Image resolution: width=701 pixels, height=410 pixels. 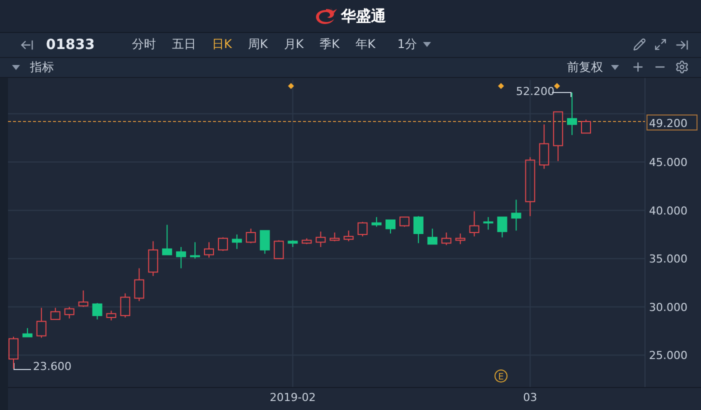 I want to click on brand-name: 华盛通, so click(x=363, y=16).